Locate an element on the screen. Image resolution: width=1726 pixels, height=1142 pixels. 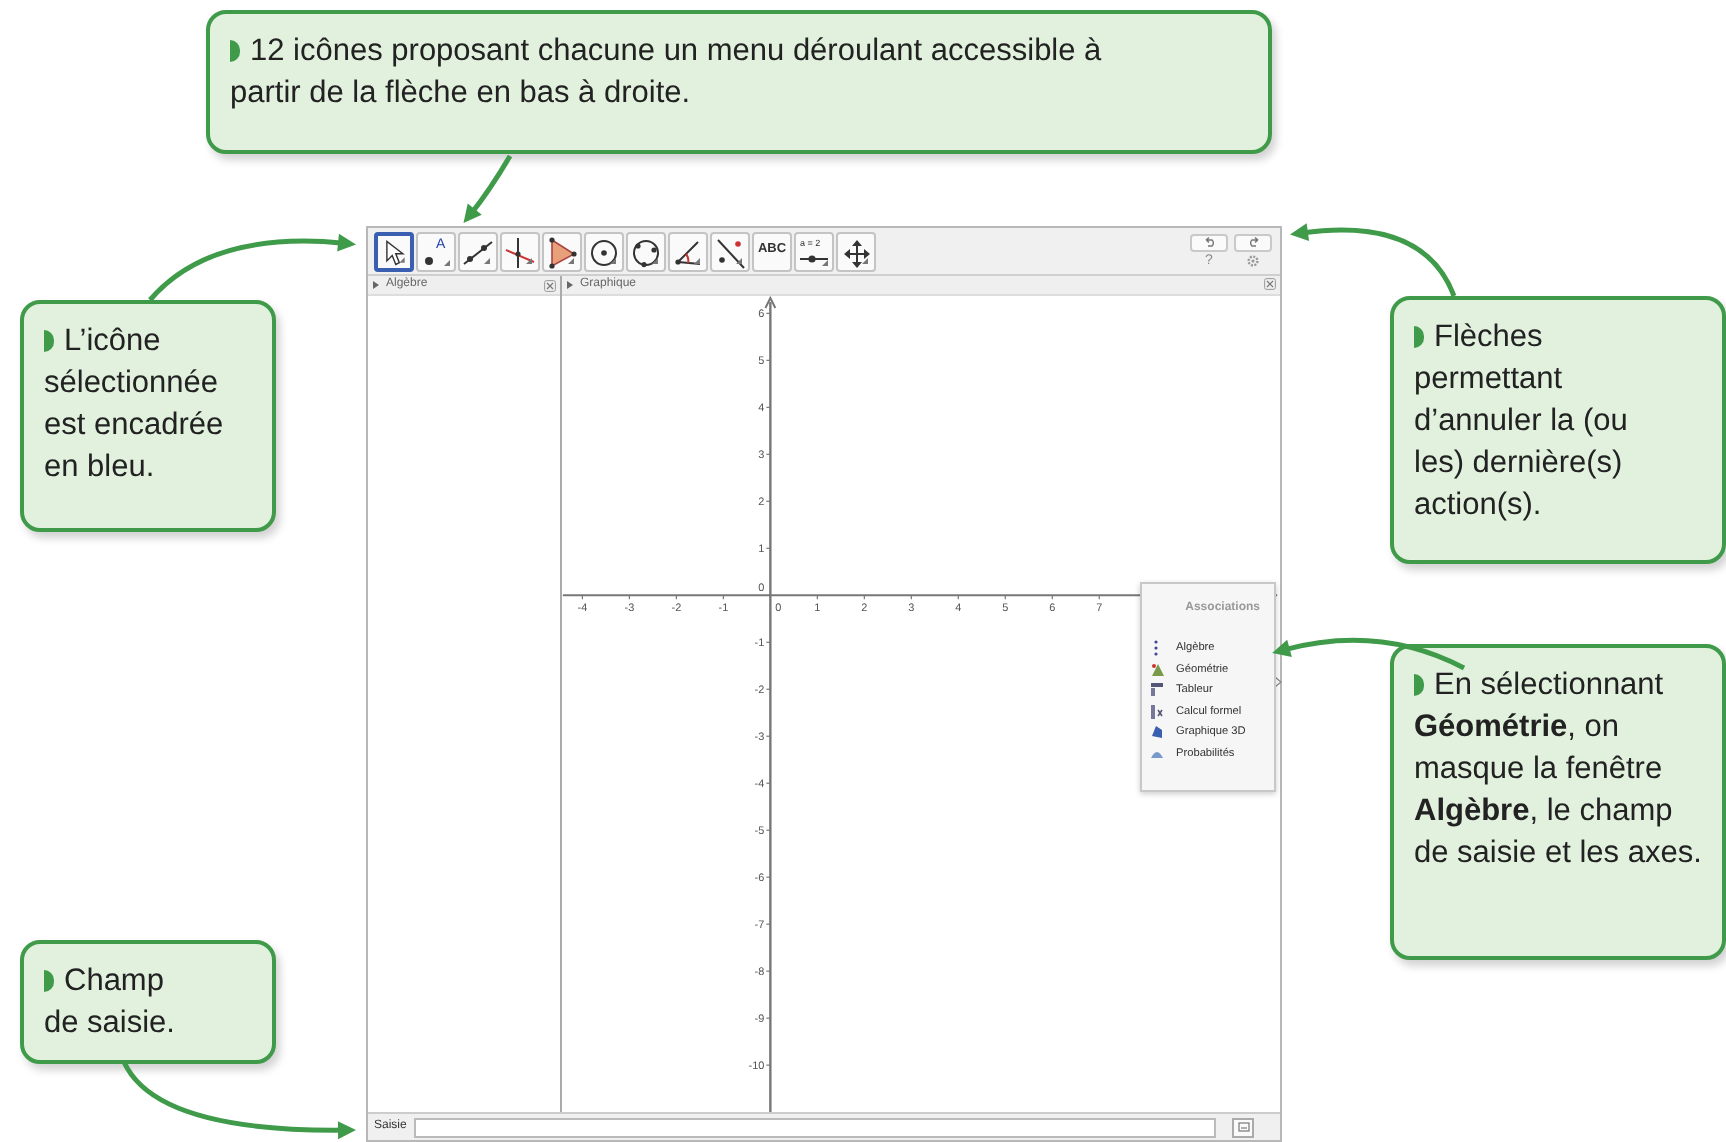
callout-text: Champ de saisie. is located at coordinates (110, 1003).